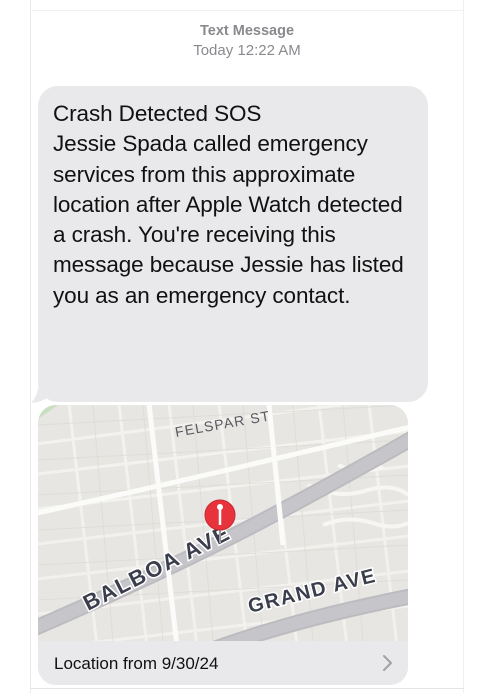  Describe the element at coordinates (30, 346) in the screenshot. I see `frame-left-edge` at that location.